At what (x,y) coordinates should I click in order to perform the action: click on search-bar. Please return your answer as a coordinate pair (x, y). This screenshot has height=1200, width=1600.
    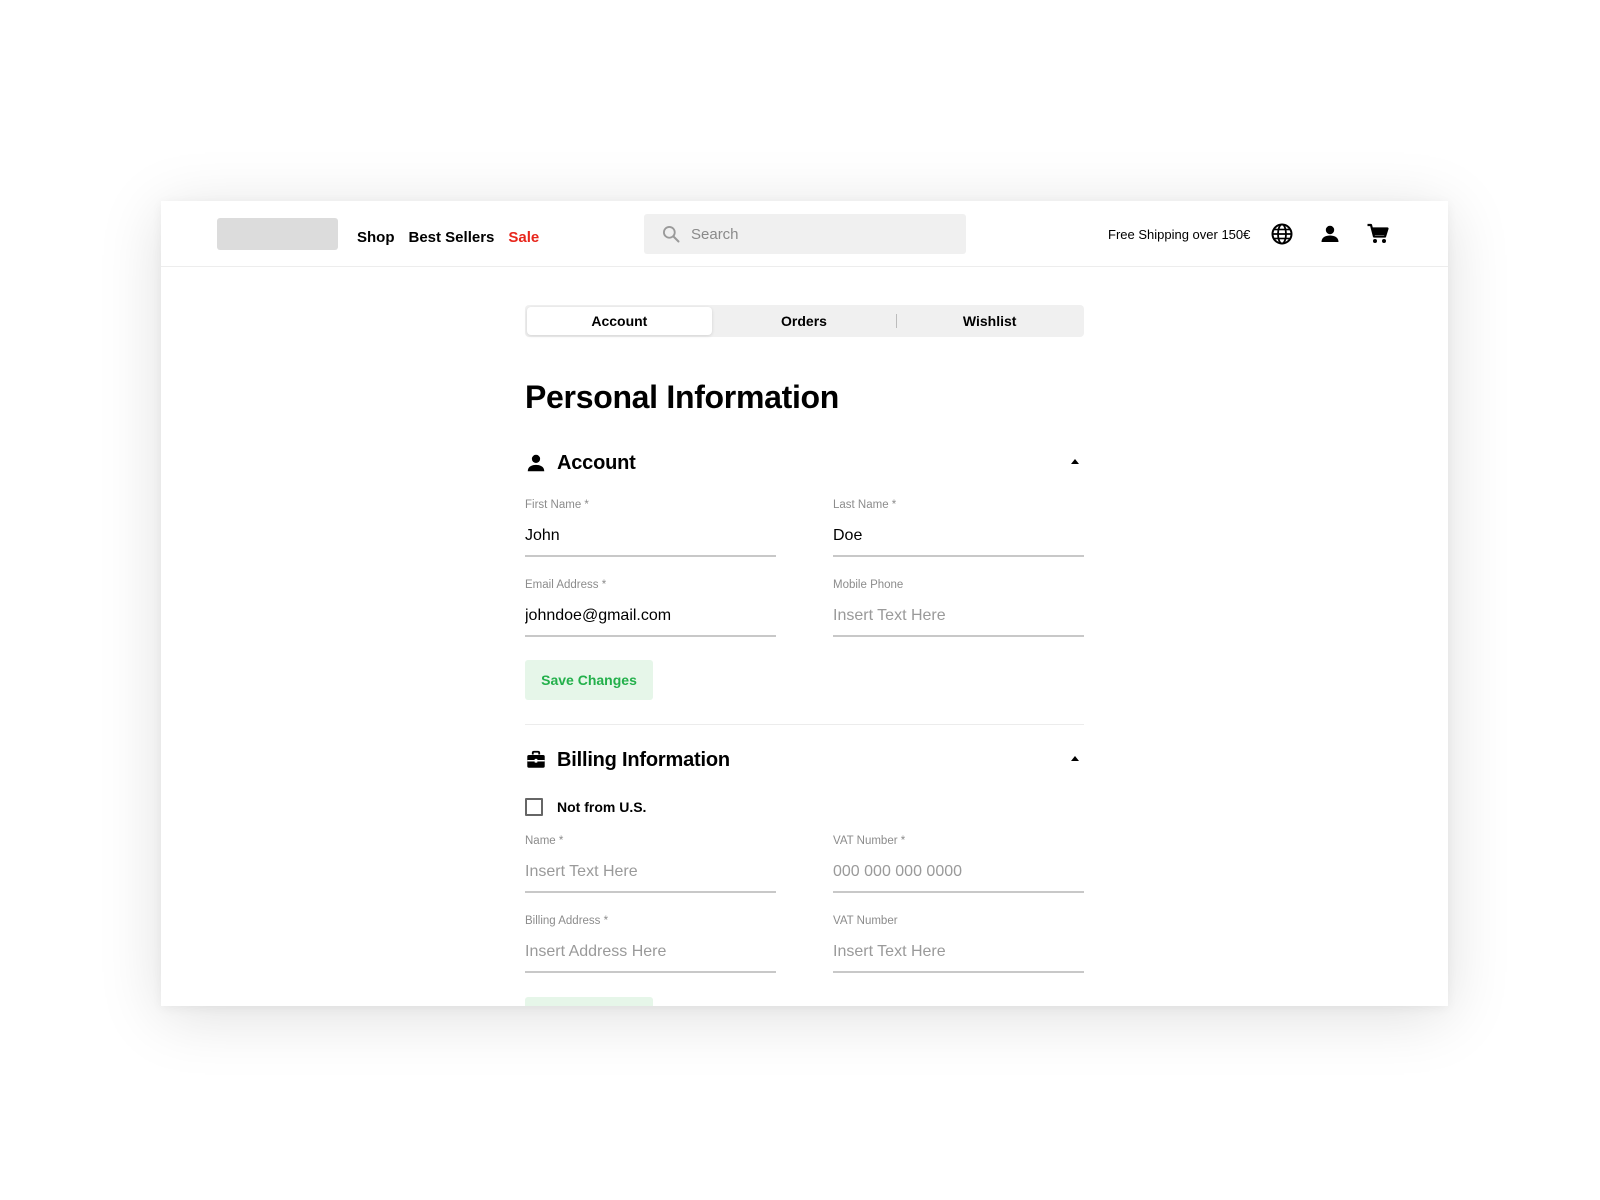
    Looking at the image, I should click on (805, 234).